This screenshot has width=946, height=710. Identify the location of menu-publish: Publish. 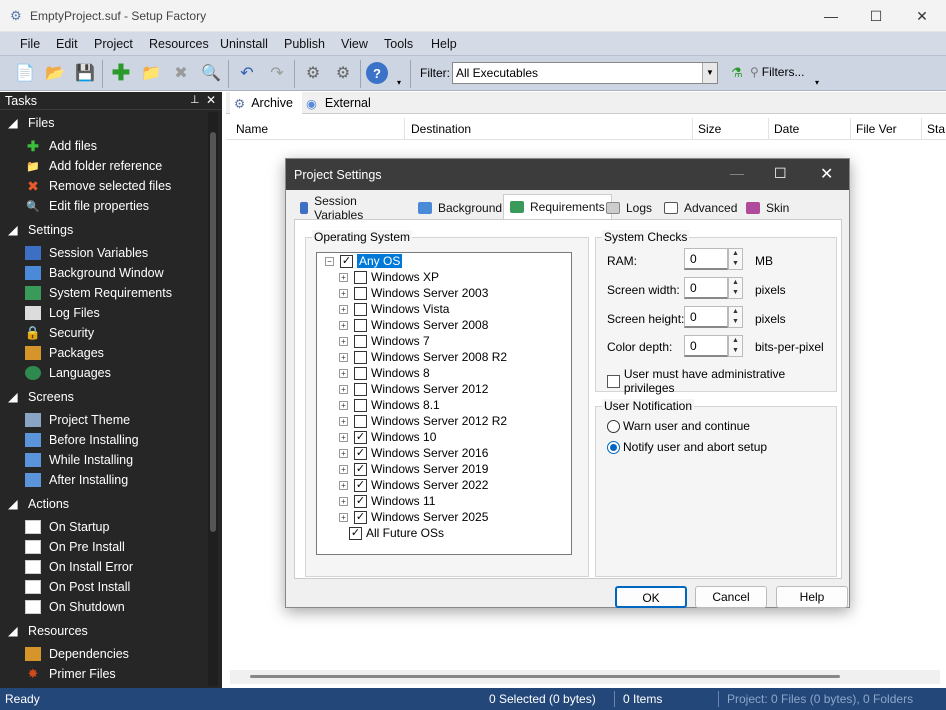
(304, 44).